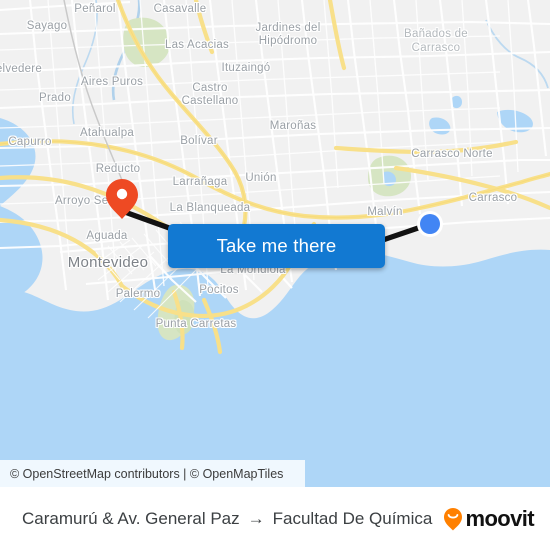 The width and height of the screenshot is (550, 550). I want to click on trip-destination: Facultad De Química, so click(352, 518).